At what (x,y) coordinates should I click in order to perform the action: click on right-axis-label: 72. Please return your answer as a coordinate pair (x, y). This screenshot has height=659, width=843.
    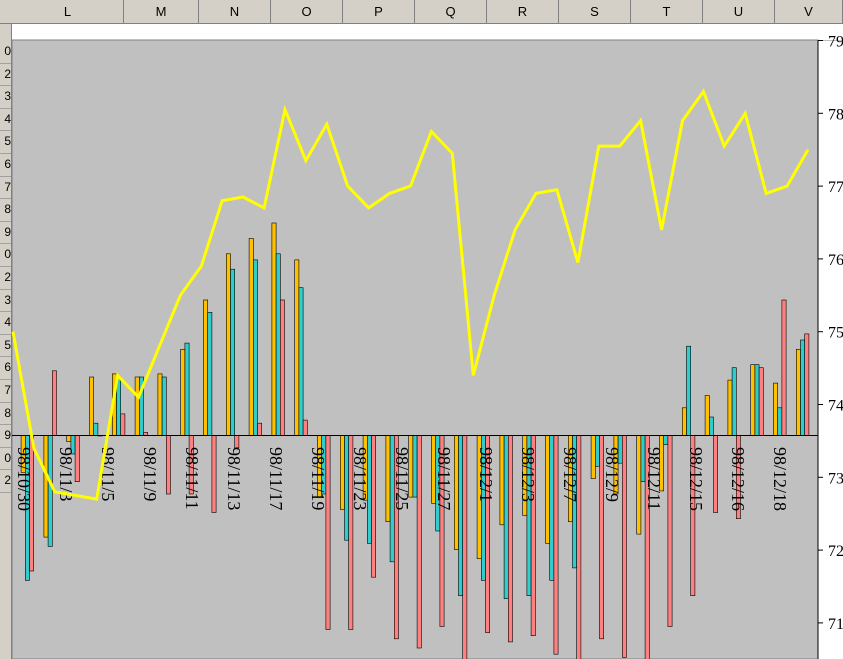
    Looking at the image, I should click on (835, 551).